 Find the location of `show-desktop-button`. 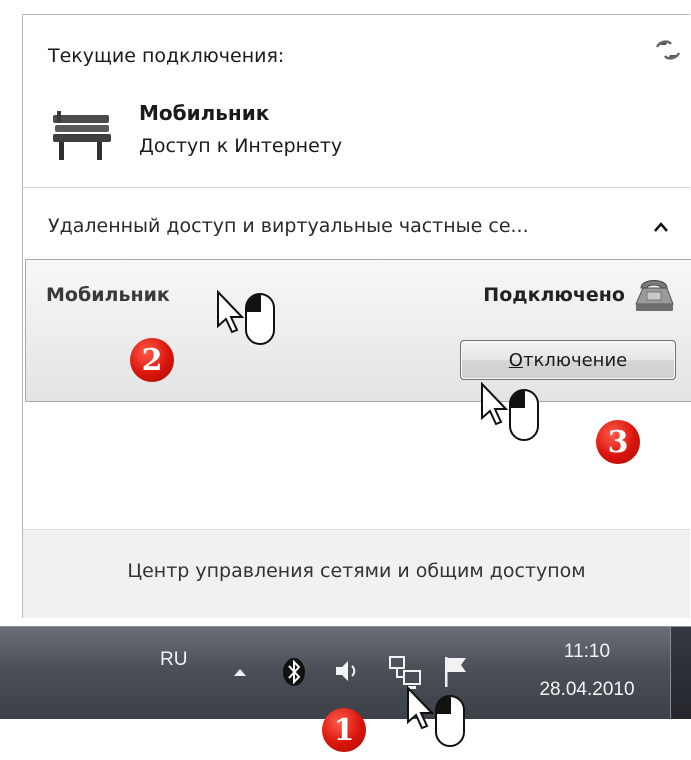

show-desktop-button is located at coordinates (680, 673).